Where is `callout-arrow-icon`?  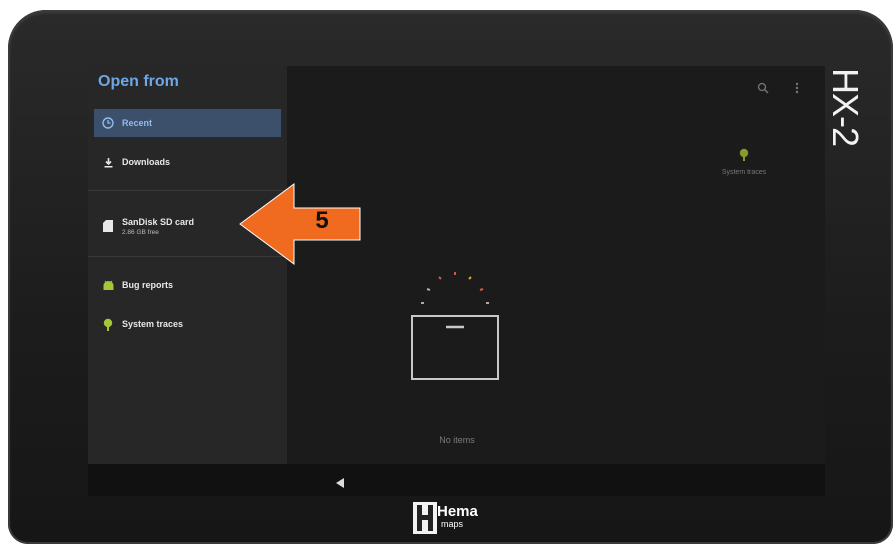 callout-arrow-icon is located at coordinates (300, 224).